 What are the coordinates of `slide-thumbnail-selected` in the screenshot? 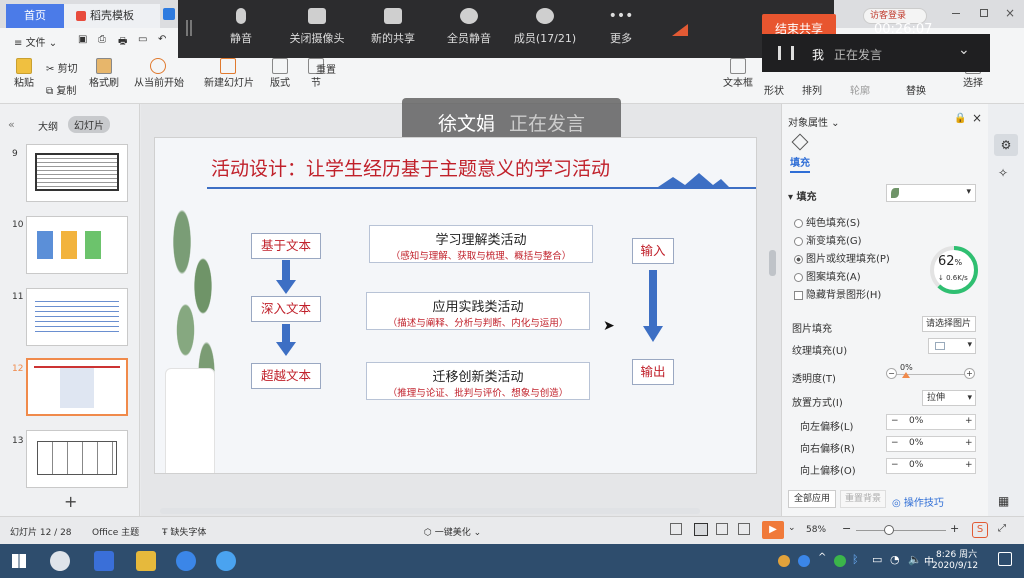 It's located at (77, 387).